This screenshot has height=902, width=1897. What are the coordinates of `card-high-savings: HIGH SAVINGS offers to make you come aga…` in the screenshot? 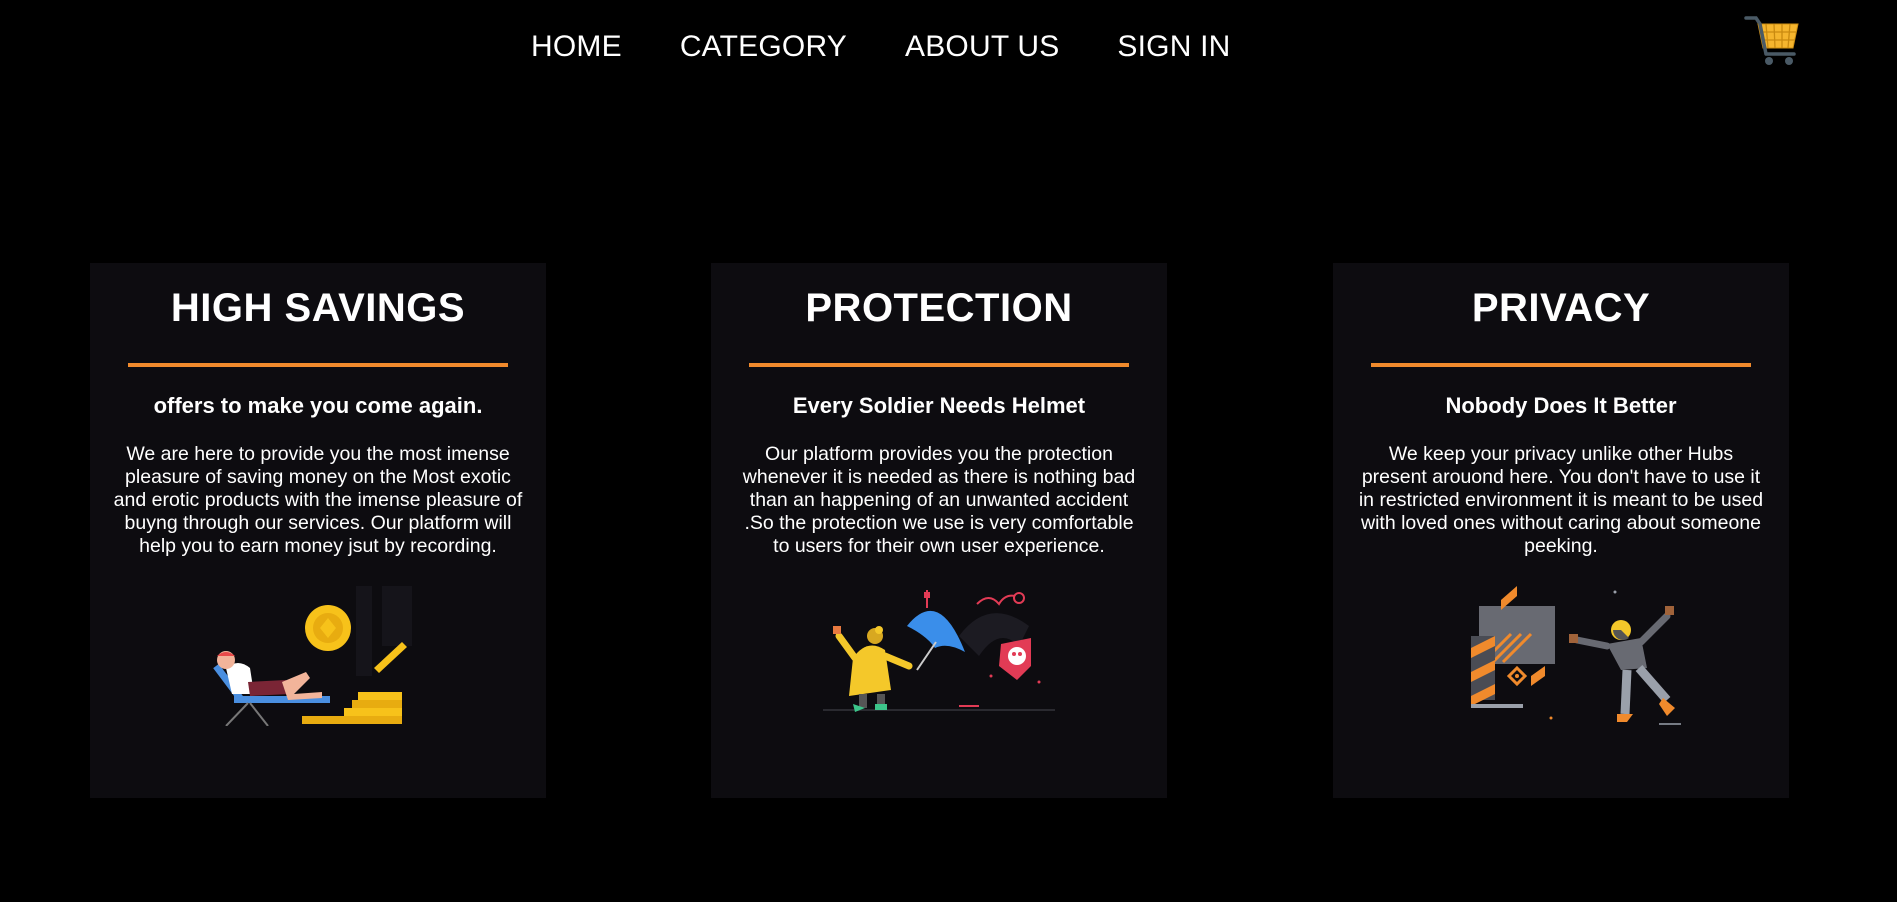 It's located at (318, 530).